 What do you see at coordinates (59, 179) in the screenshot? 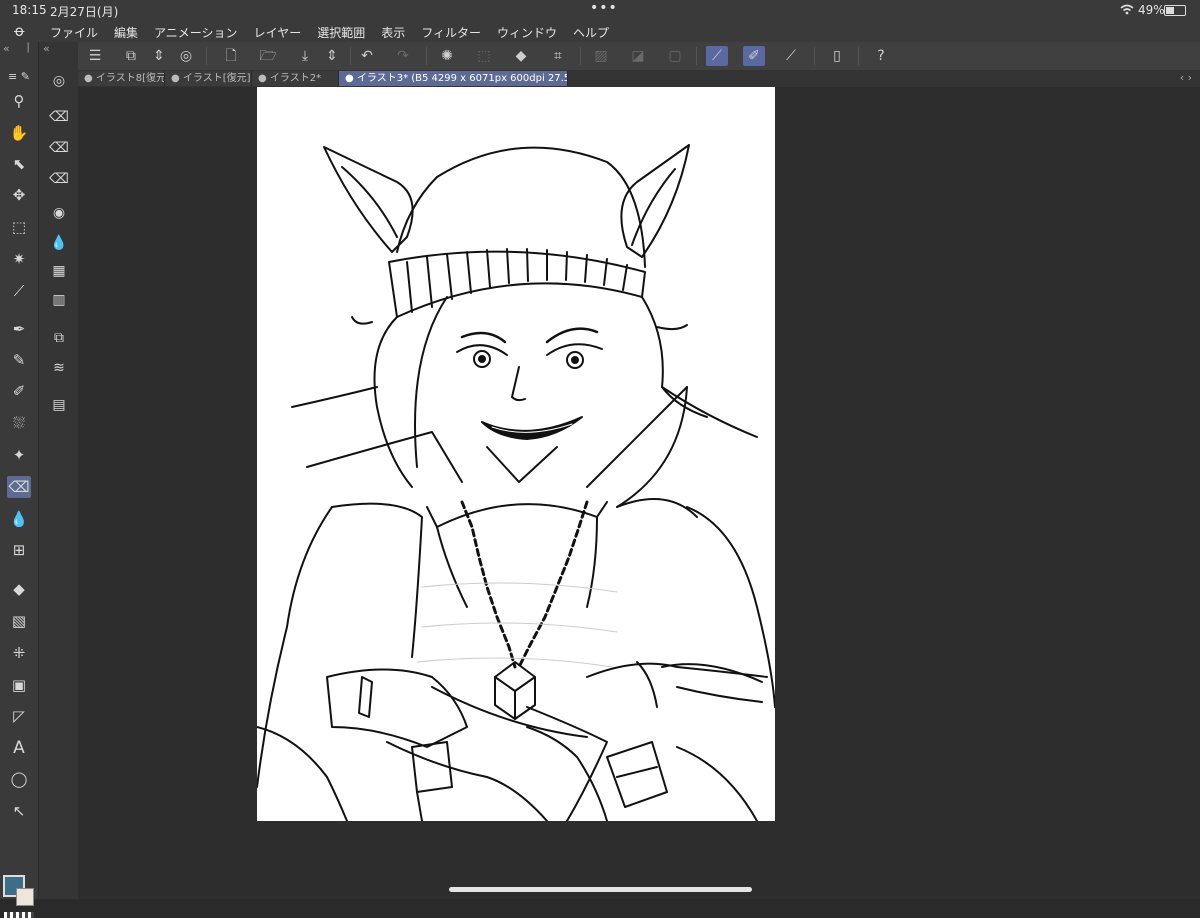
I see `soft-eraser-icon: ⌫` at bounding box center [59, 179].